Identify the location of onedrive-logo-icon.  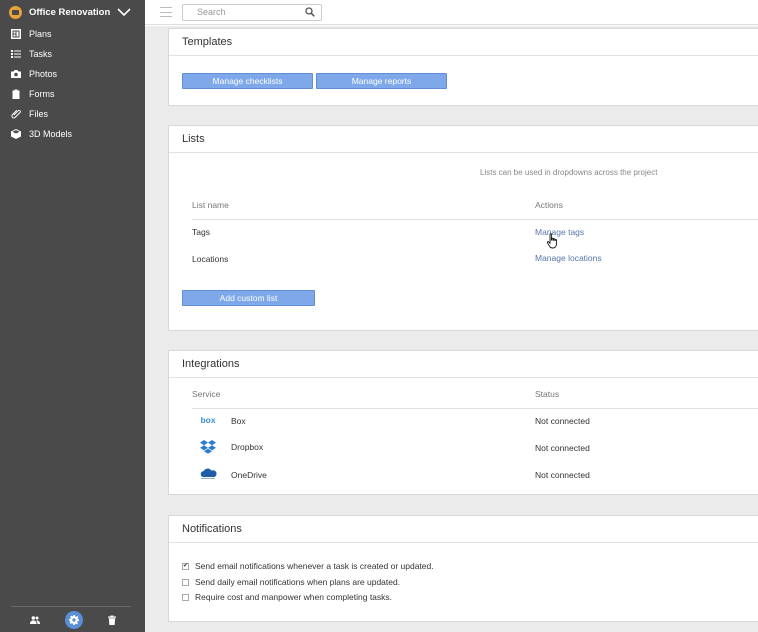
(208, 474).